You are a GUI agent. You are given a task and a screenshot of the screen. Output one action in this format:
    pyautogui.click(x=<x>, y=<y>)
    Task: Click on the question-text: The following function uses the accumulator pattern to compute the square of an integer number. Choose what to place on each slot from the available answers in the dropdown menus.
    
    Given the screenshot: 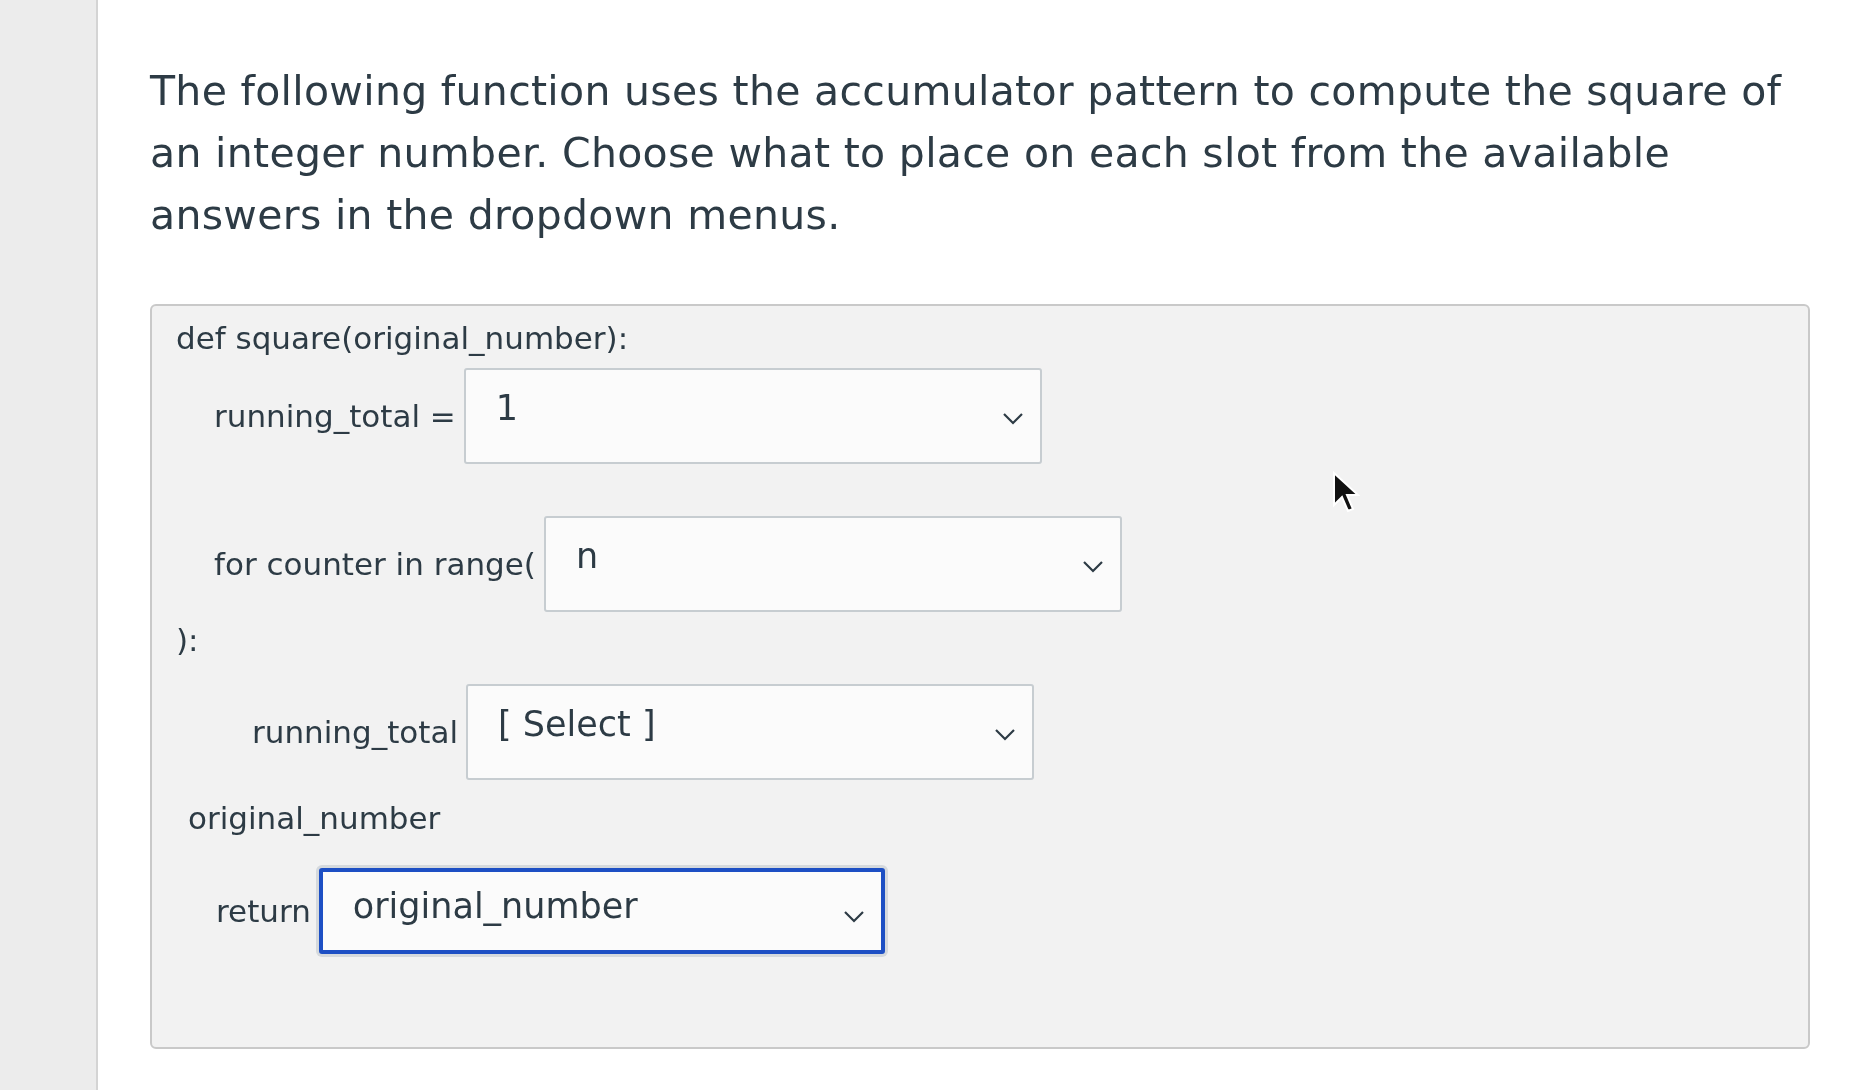 What is the action you would take?
    pyautogui.click(x=966, y=153)
    